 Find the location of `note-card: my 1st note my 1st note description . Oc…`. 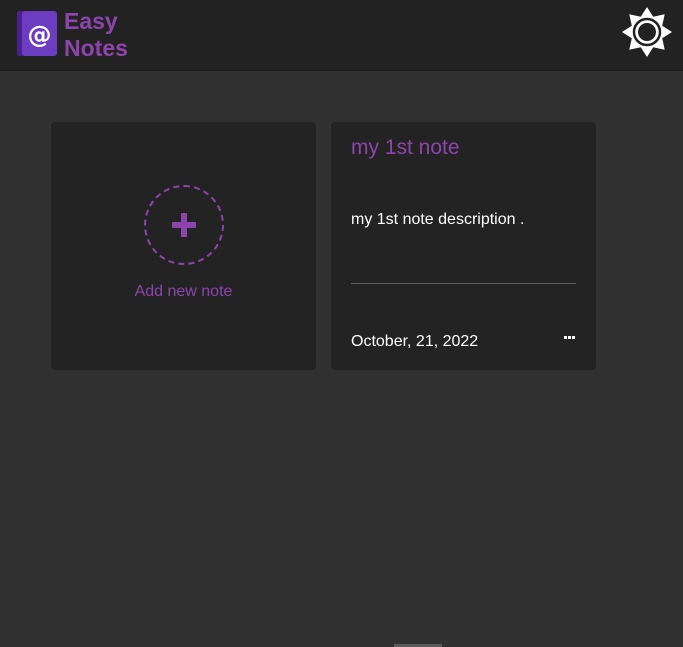

note-card: my 1st note my 1st note description . Oc… is located at coordinates (463, 246).